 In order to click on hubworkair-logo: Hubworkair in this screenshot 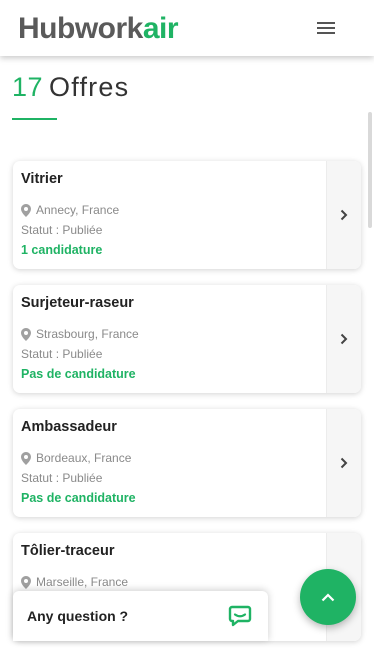, I will do `click(113, 27)`.